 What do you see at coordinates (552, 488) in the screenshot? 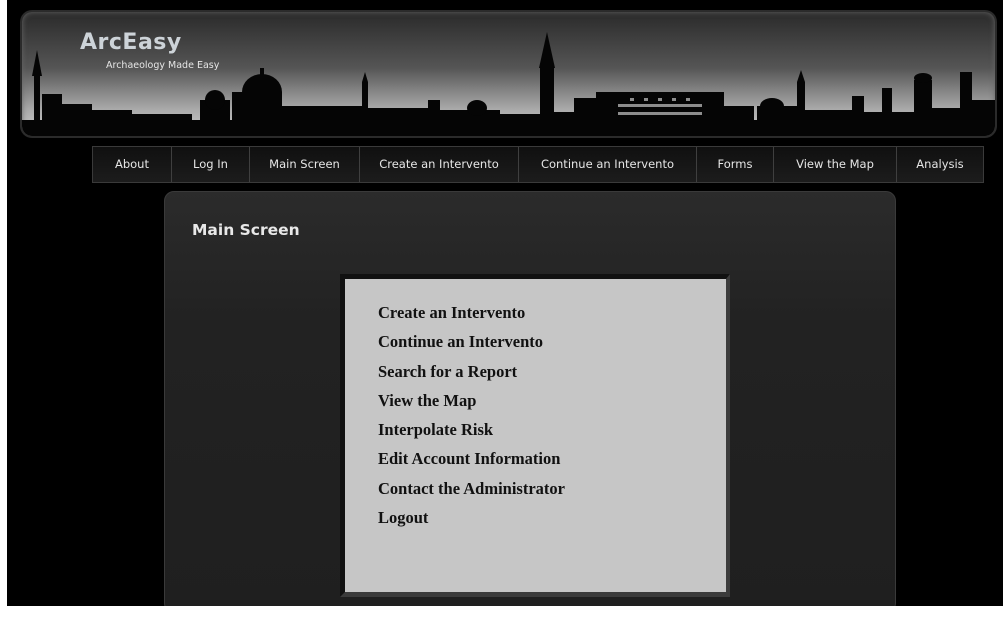
I see `menu-link-contact-admin: Contact the Administrator` at bounding box center [552, 488].